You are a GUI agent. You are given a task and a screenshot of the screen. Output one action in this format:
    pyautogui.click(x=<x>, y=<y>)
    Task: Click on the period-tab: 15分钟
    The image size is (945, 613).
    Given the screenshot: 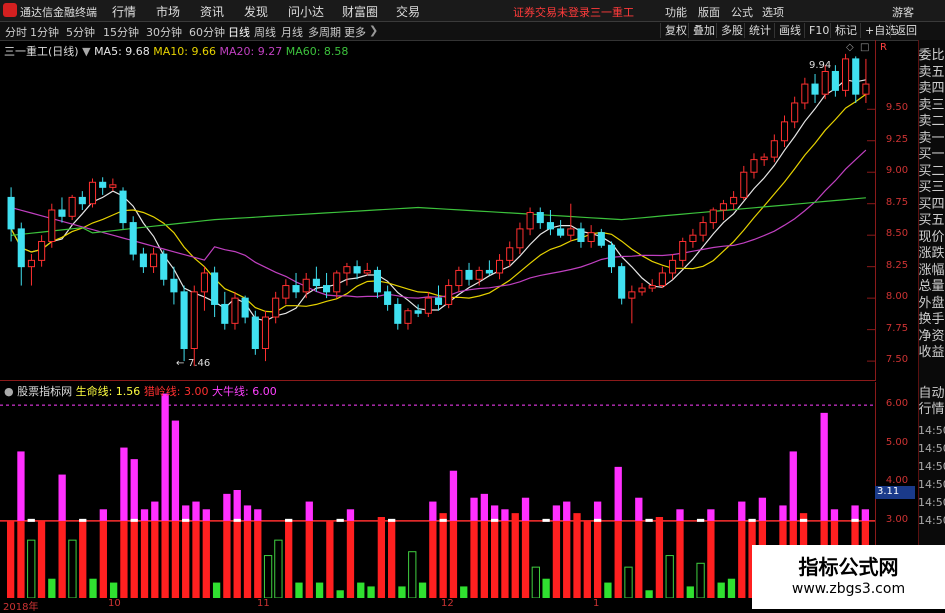 What is the action you would take?
    pyautogui.click(x=121, y=32)
    